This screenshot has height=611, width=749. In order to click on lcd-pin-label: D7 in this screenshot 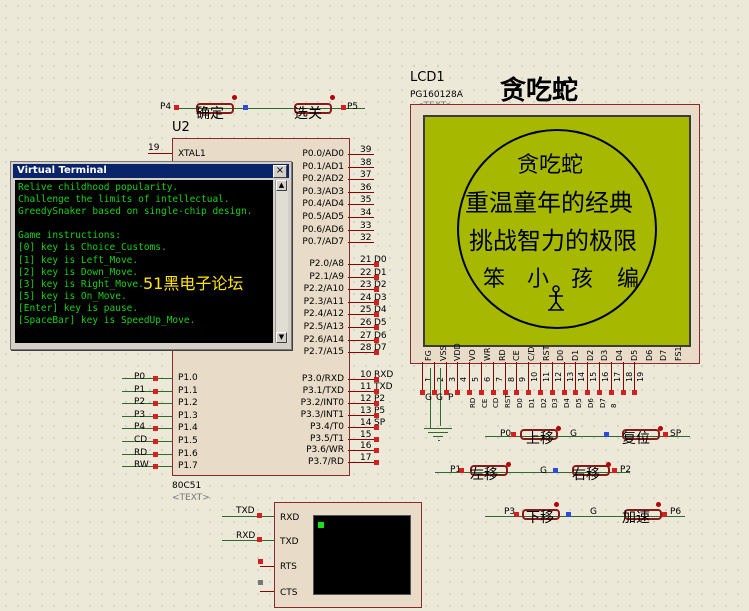, I will do `click(664, 355)`.